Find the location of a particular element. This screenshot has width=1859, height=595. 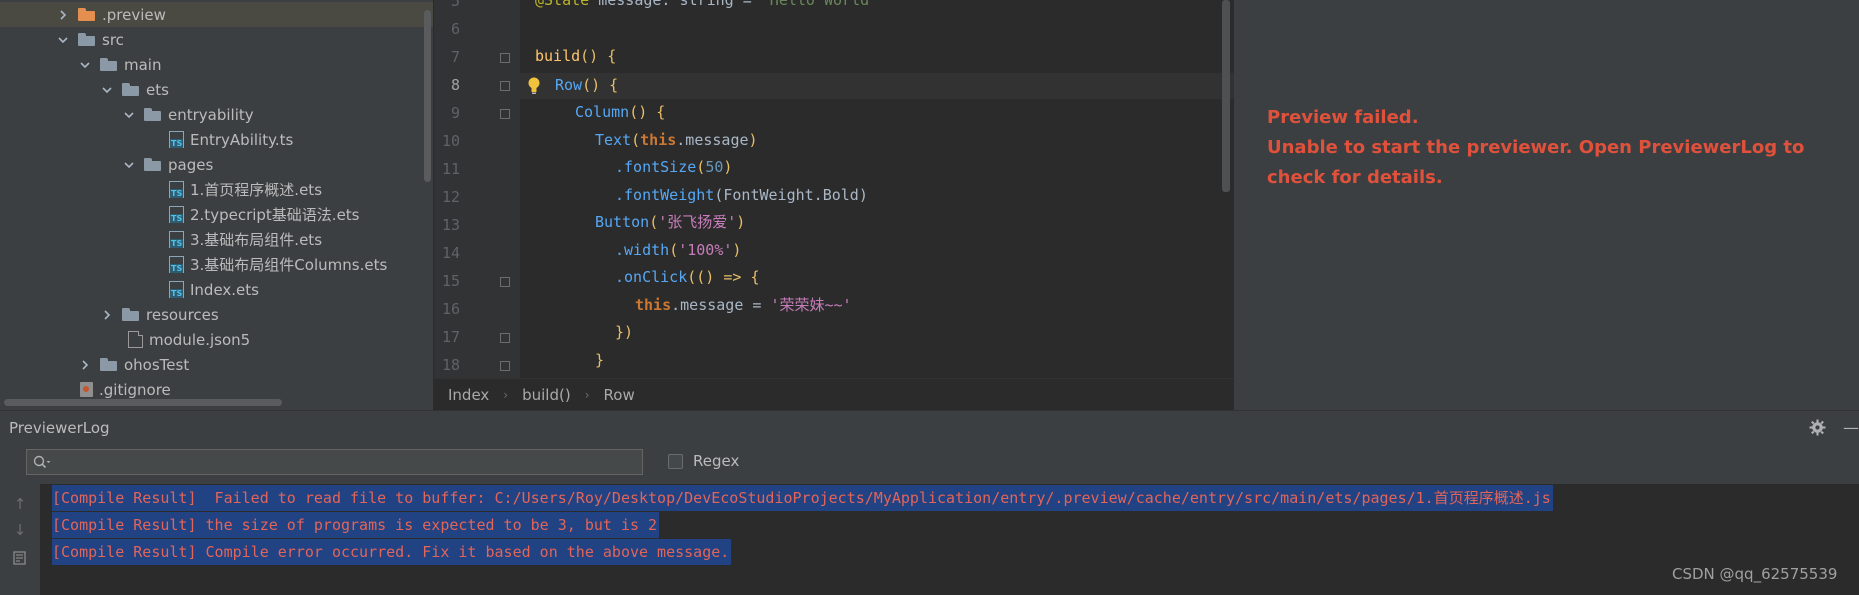

tree-item-label: Index.ets is located at coordinates (224, 289).